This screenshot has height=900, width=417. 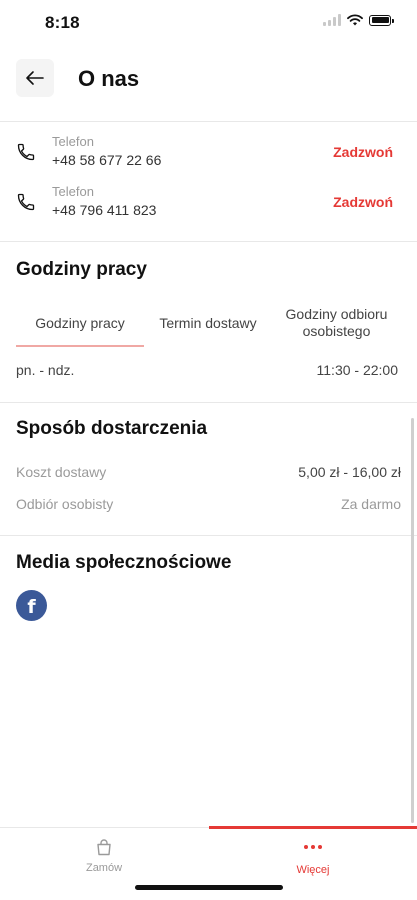 What do you see at coordinates (208, 154) in the screenshot?
I see `contact-row-1: Telefon +48 58 677 22 66 Zadzwoń` at bounding box center [208, 154].